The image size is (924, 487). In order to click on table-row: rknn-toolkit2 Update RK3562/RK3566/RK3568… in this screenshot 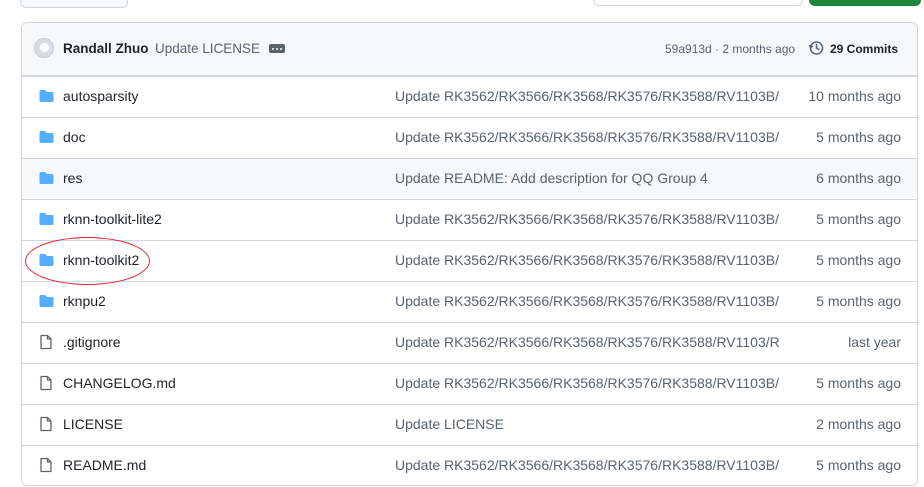, I will do `click(469, 260)`.